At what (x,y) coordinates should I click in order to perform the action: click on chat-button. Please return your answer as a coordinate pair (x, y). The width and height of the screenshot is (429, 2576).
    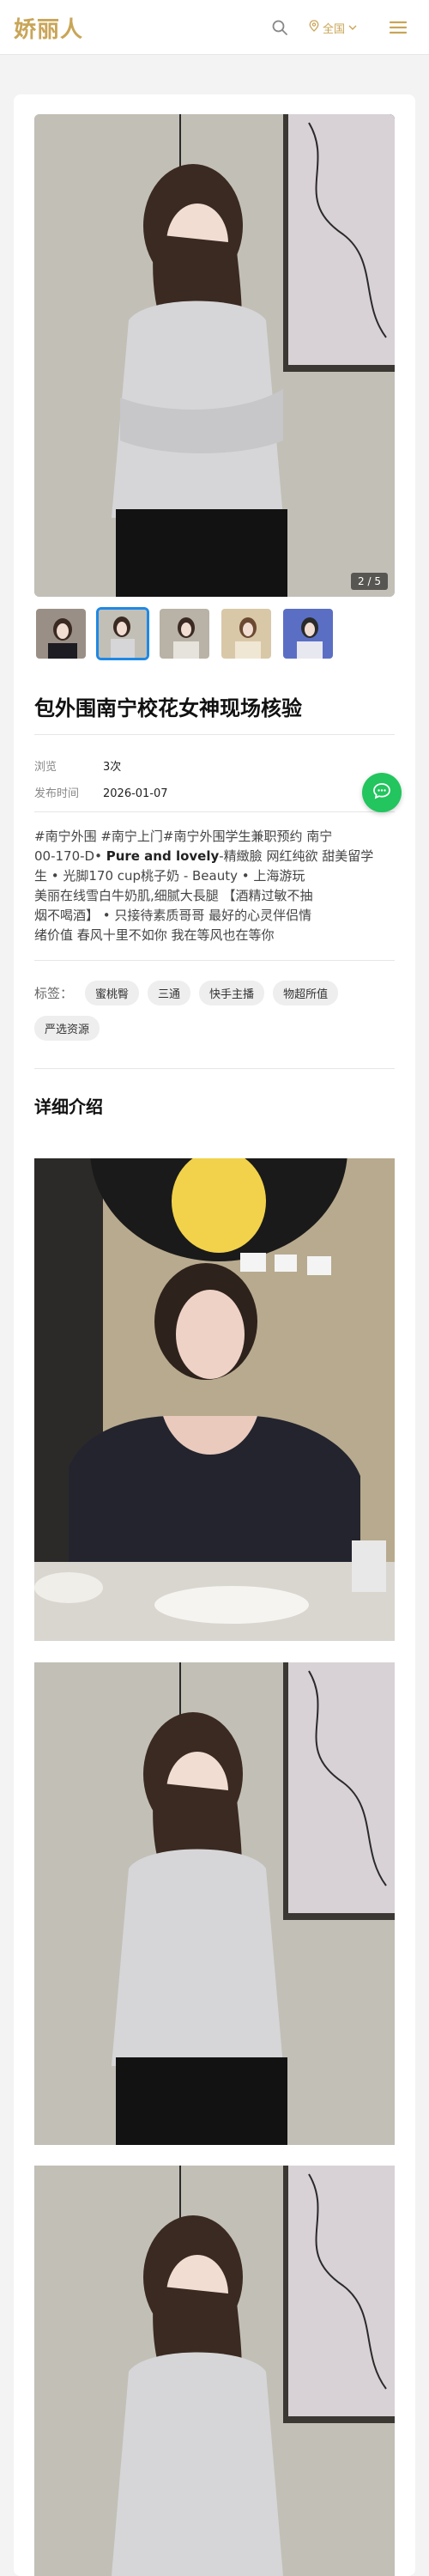
    Looking at the image, I should click on (382, 792).